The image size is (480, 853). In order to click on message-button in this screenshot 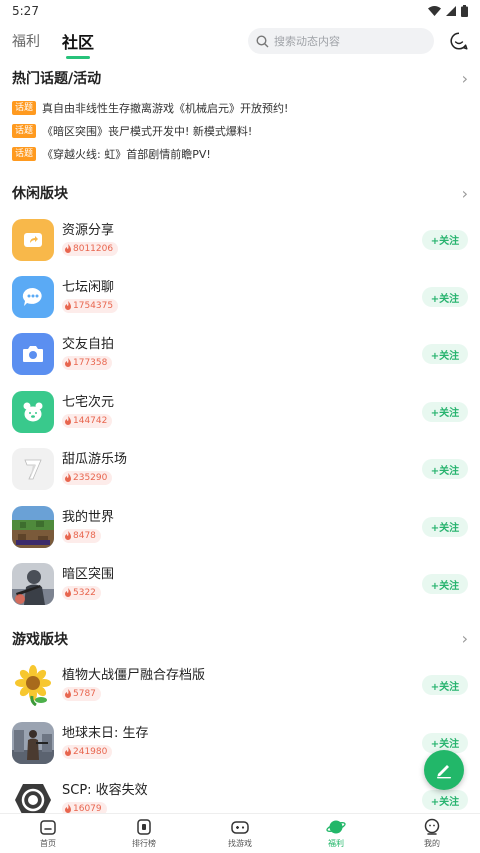, I will do `click(459, 41)`.